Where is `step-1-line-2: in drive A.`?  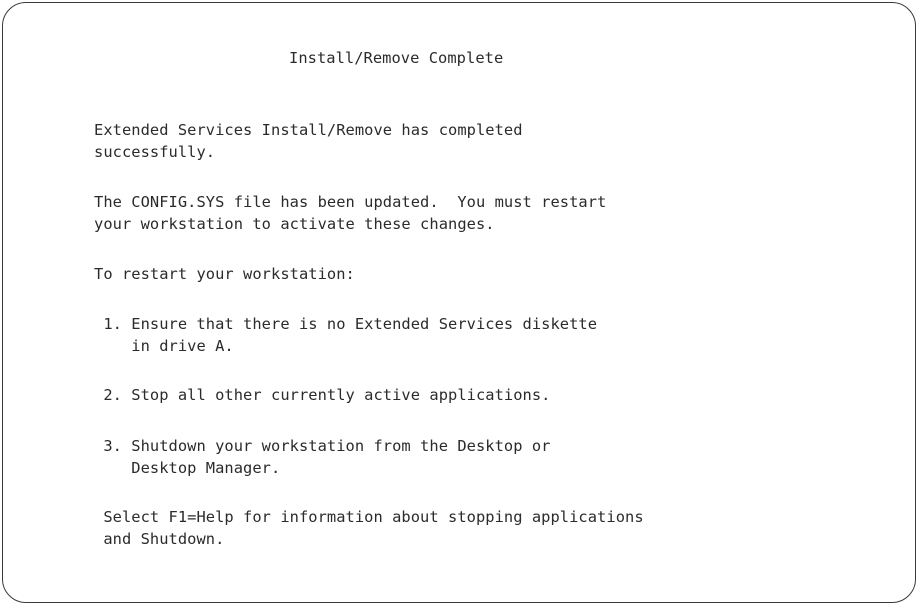
step-1-line-2: in drive A. is located at coordinates (164, 346).